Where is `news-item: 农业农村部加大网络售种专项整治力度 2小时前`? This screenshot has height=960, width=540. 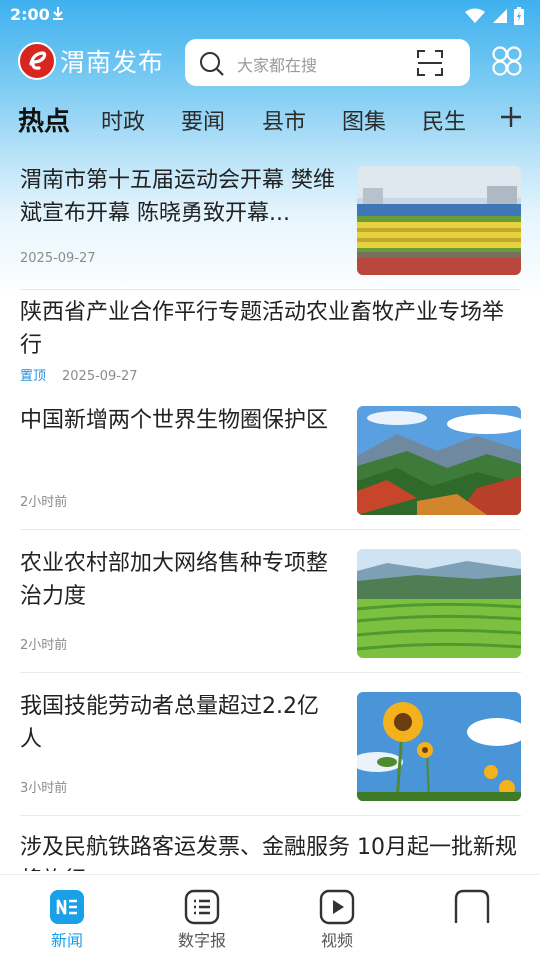
news-item: 农业农村部加大网络售种专项整治力度 2小时前 is located at coordinates (270, 602).